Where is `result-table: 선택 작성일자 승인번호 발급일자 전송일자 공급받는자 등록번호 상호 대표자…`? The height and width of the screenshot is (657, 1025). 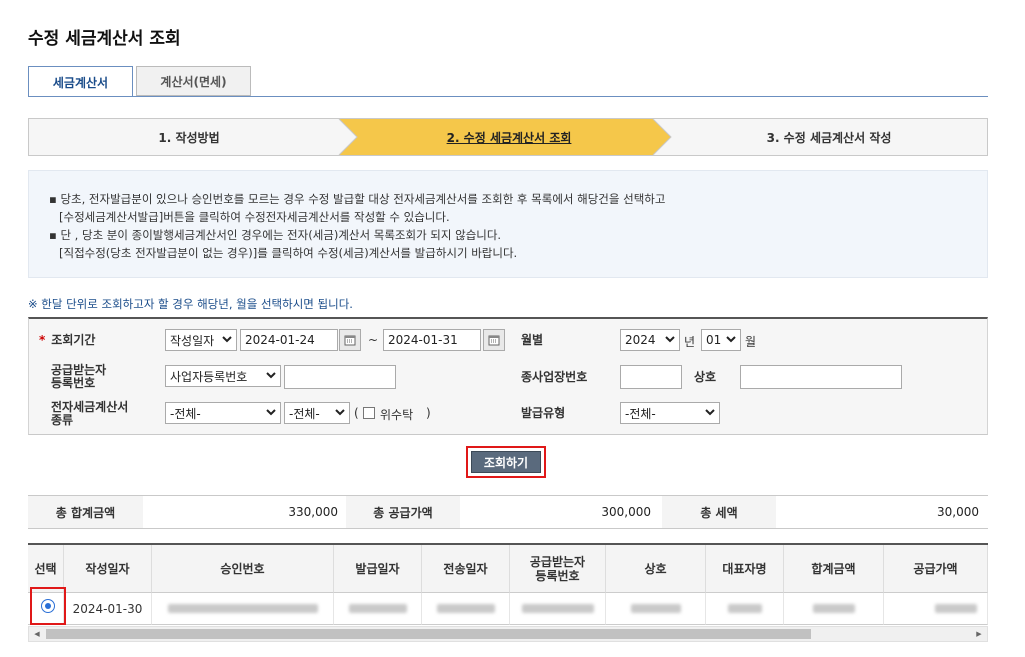 result-table: 선택 작성일자 승인번호 발급일자 전송일자 공급받는자 등록번호 상호 대표자… is located at coordinates (508, 585).